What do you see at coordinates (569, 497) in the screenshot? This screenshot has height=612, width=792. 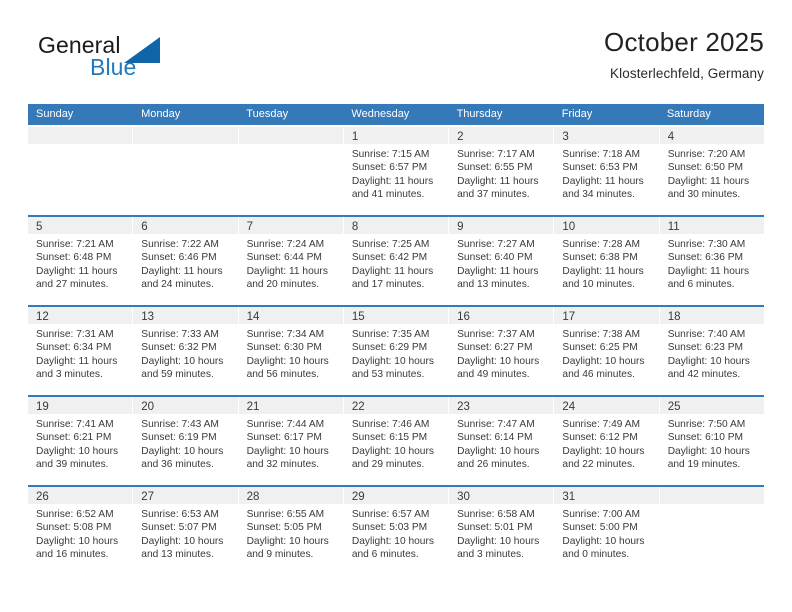 I see `day-number: 31` at bounding box center [569, 497].